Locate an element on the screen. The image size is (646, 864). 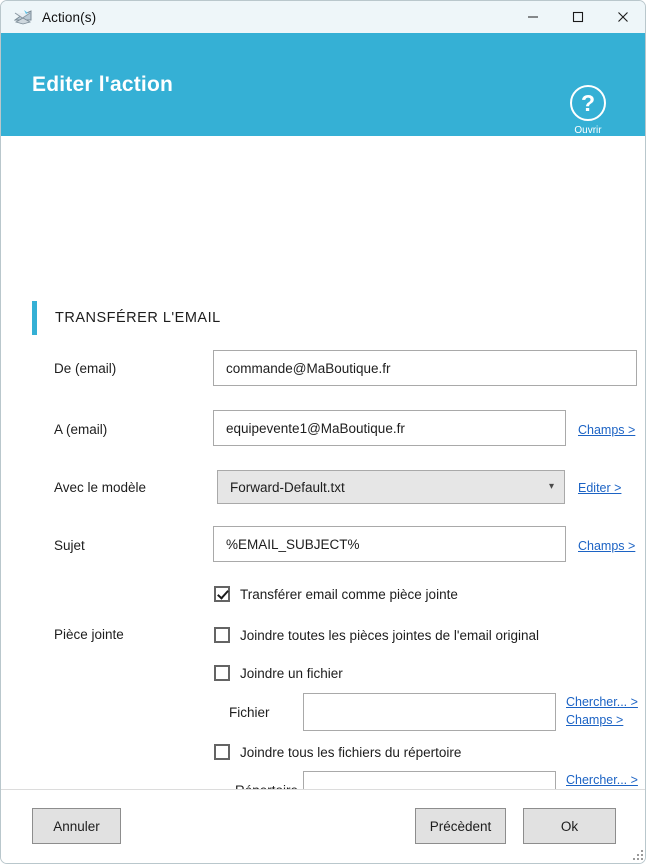
close-button is located at coordinates (622, 17).